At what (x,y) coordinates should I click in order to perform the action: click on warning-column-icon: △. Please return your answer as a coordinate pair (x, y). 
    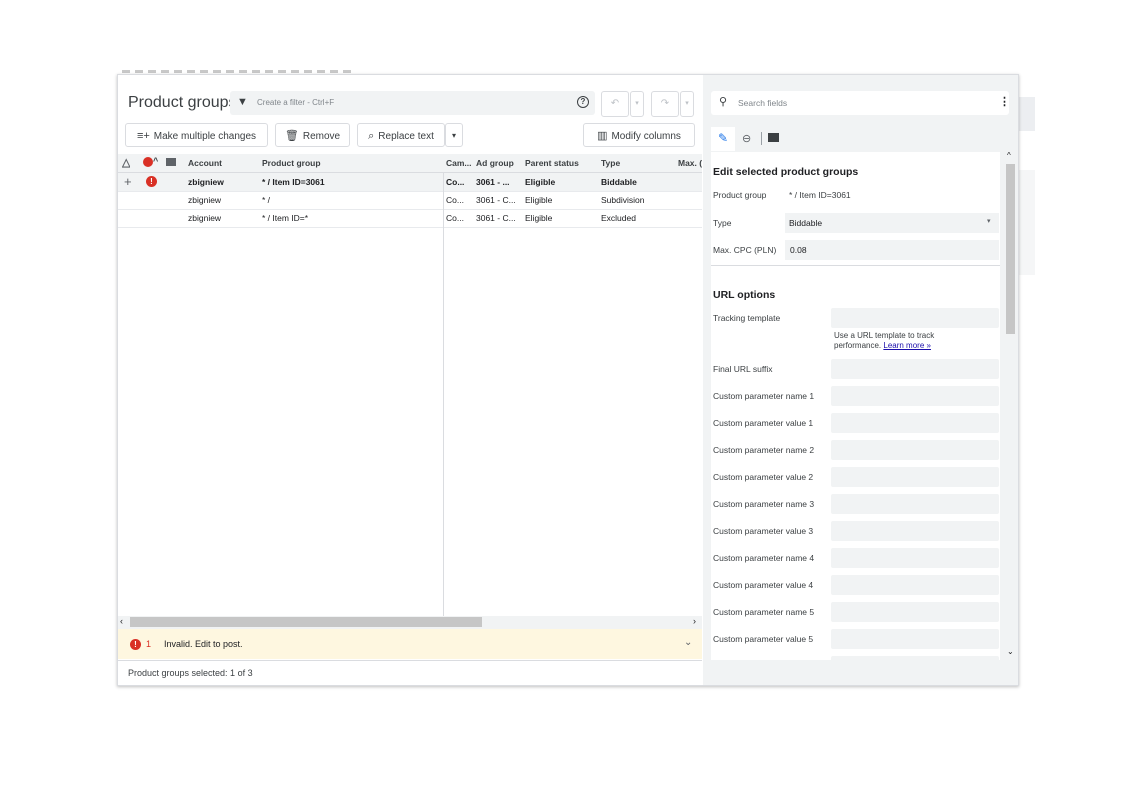
    Looking at the image, I should click on (126, 162).